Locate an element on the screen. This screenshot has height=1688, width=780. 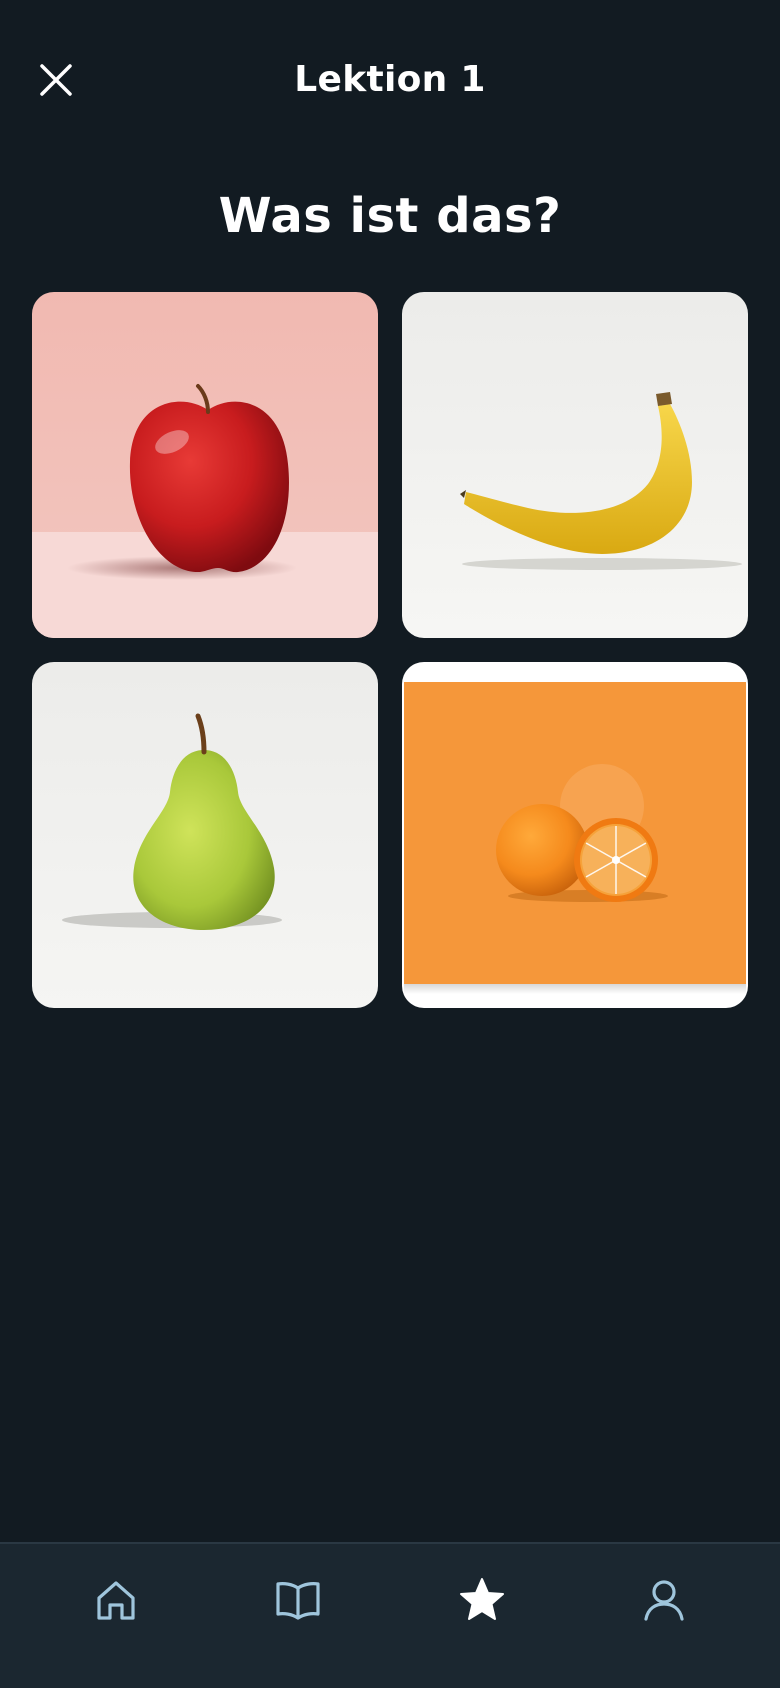
pear-image is located at coordinates (205, 835).